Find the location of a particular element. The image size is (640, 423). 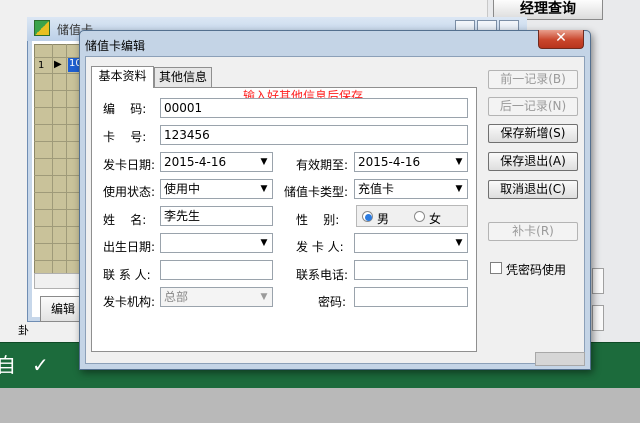

close-button: ✕ is located at coordinates (561, 39).